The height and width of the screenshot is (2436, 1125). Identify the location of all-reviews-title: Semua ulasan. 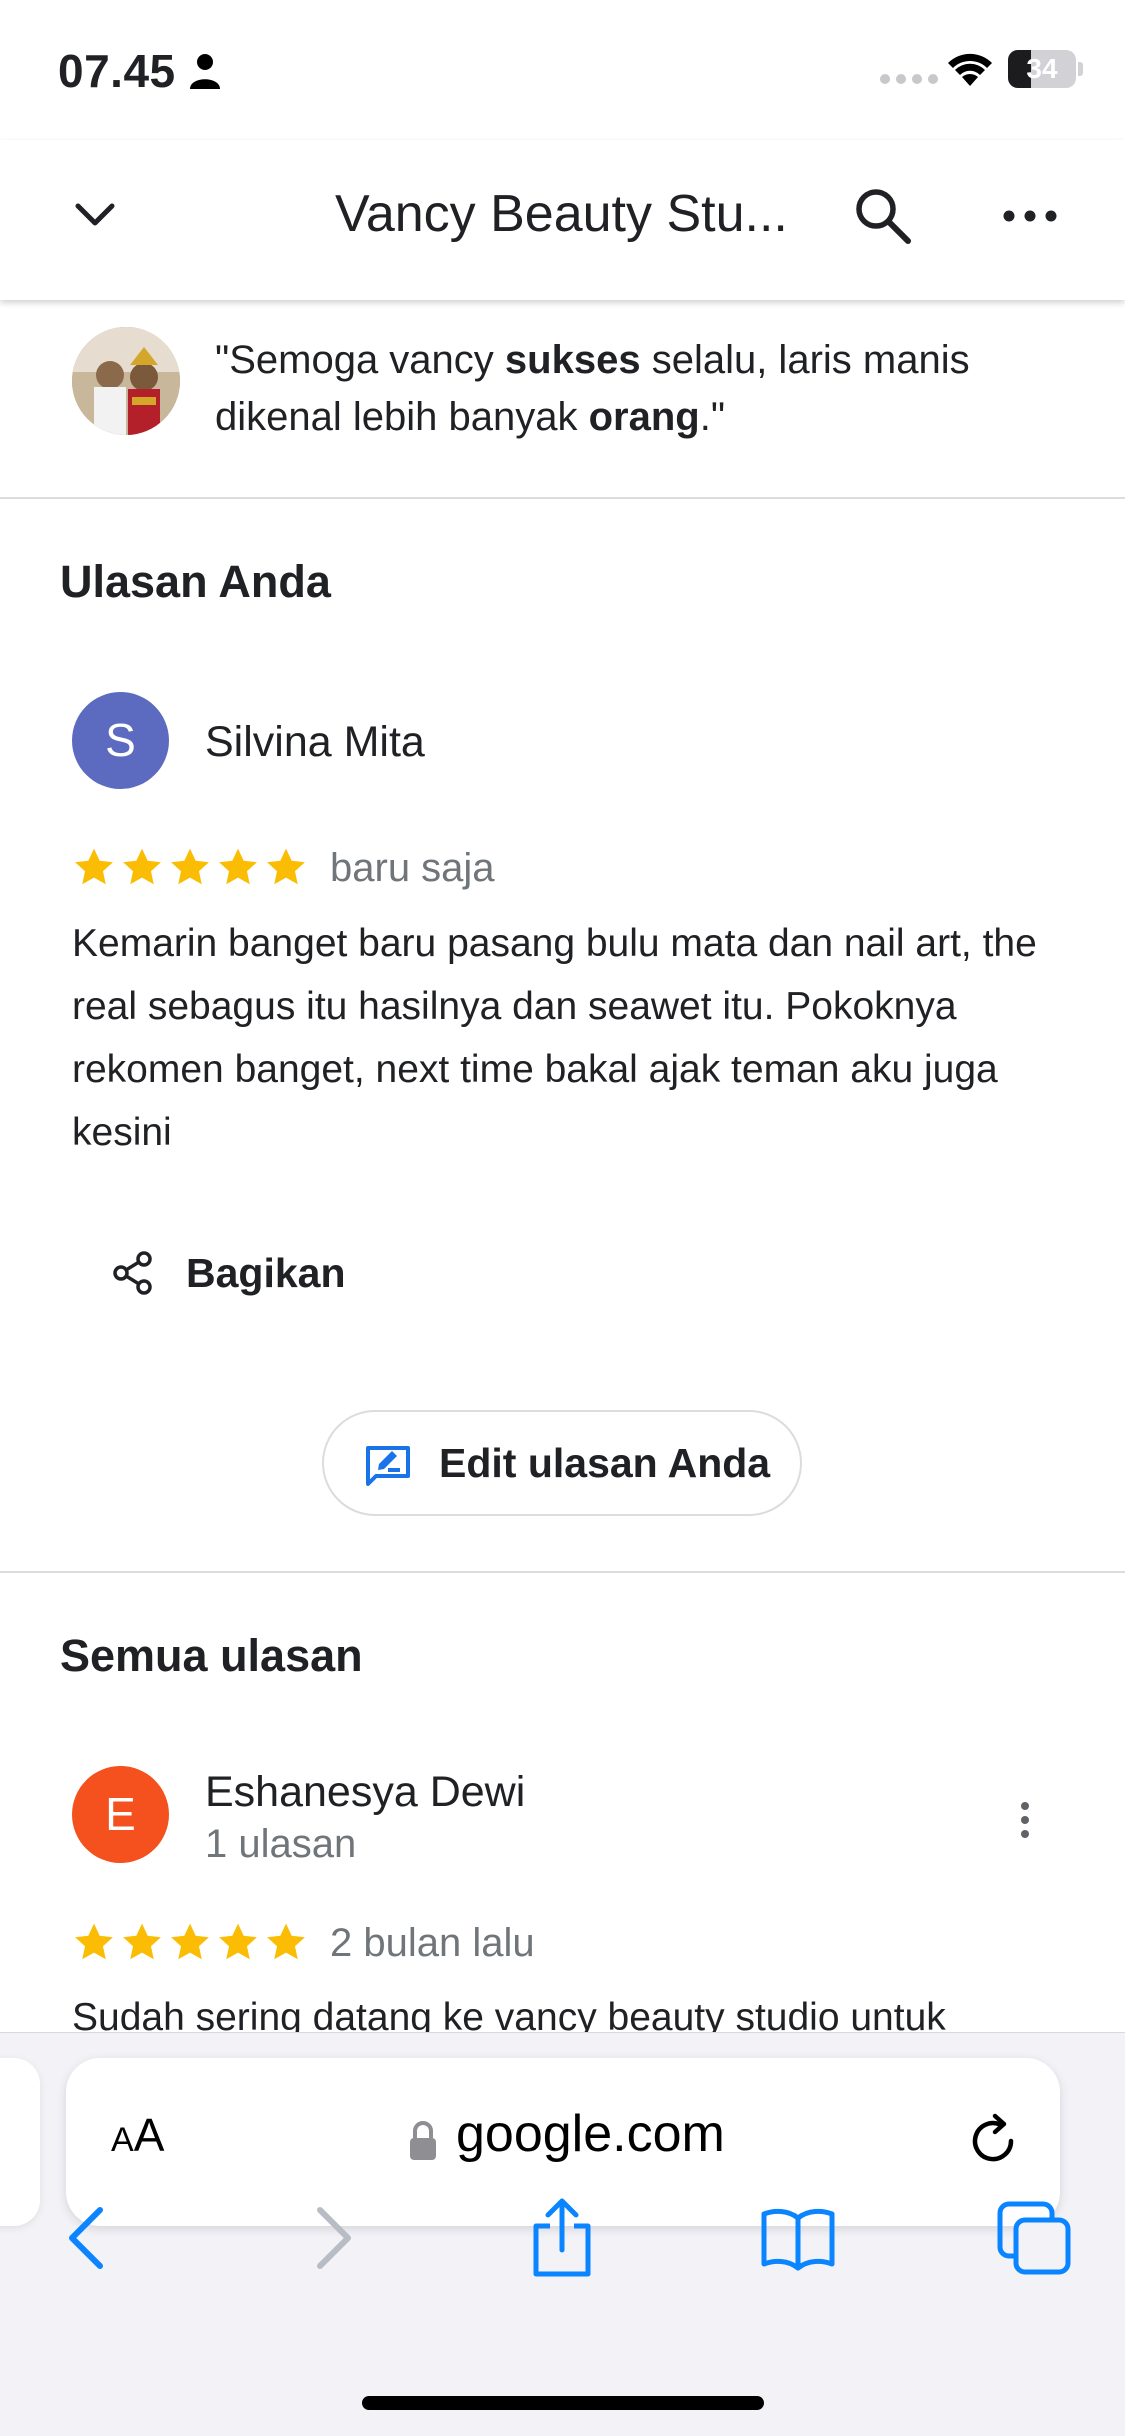
(211, 1655).